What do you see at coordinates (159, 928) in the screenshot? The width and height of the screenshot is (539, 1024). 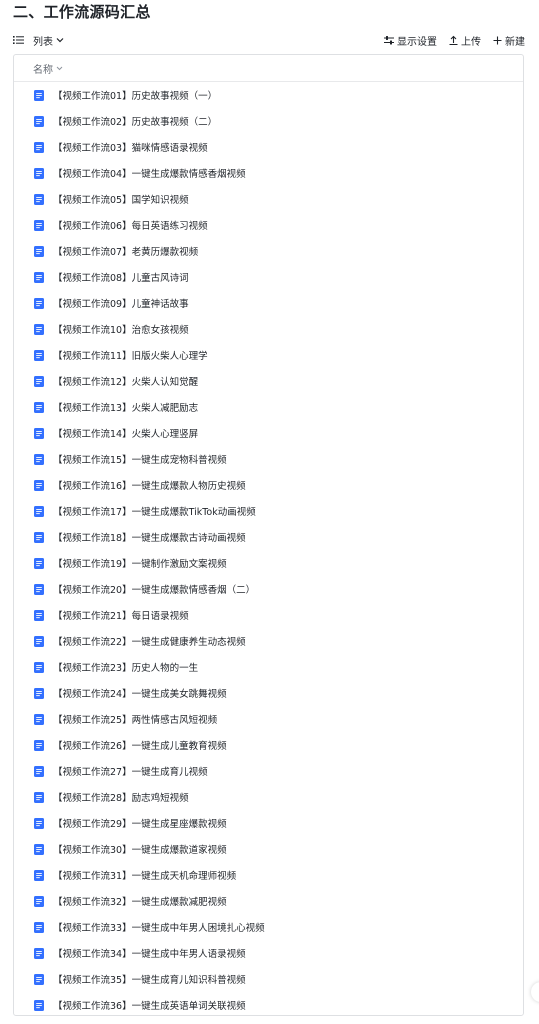 I see `list-item-label: 【视频工作流33】一键生成中年男人困境扎心视频` at bounding box center [159, 928].